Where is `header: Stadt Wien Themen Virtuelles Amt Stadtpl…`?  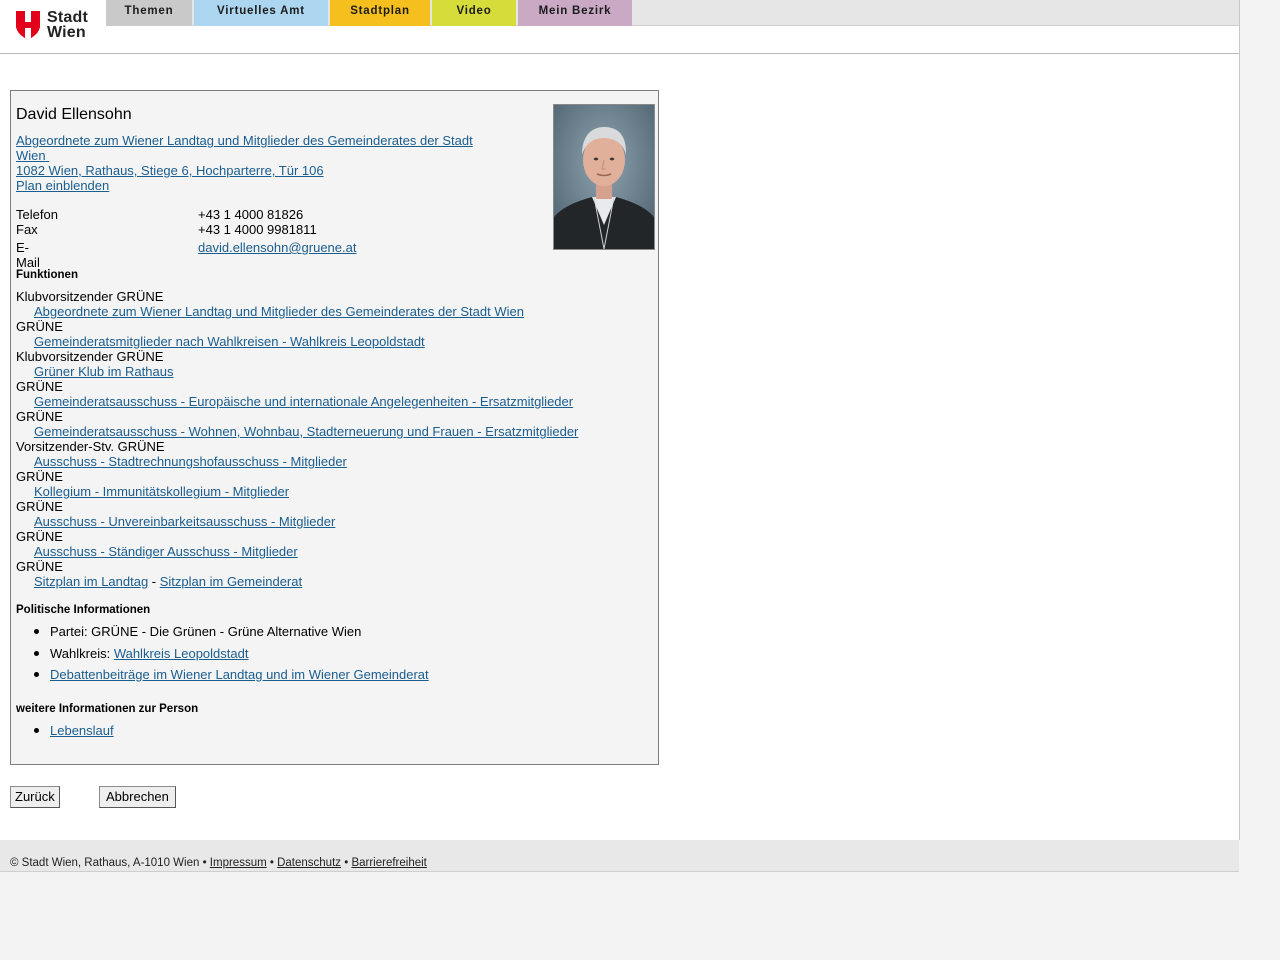 header: Stadt Wien Themen Virtuelles Amt Stadtpl… is located at coordinates (619, 27).